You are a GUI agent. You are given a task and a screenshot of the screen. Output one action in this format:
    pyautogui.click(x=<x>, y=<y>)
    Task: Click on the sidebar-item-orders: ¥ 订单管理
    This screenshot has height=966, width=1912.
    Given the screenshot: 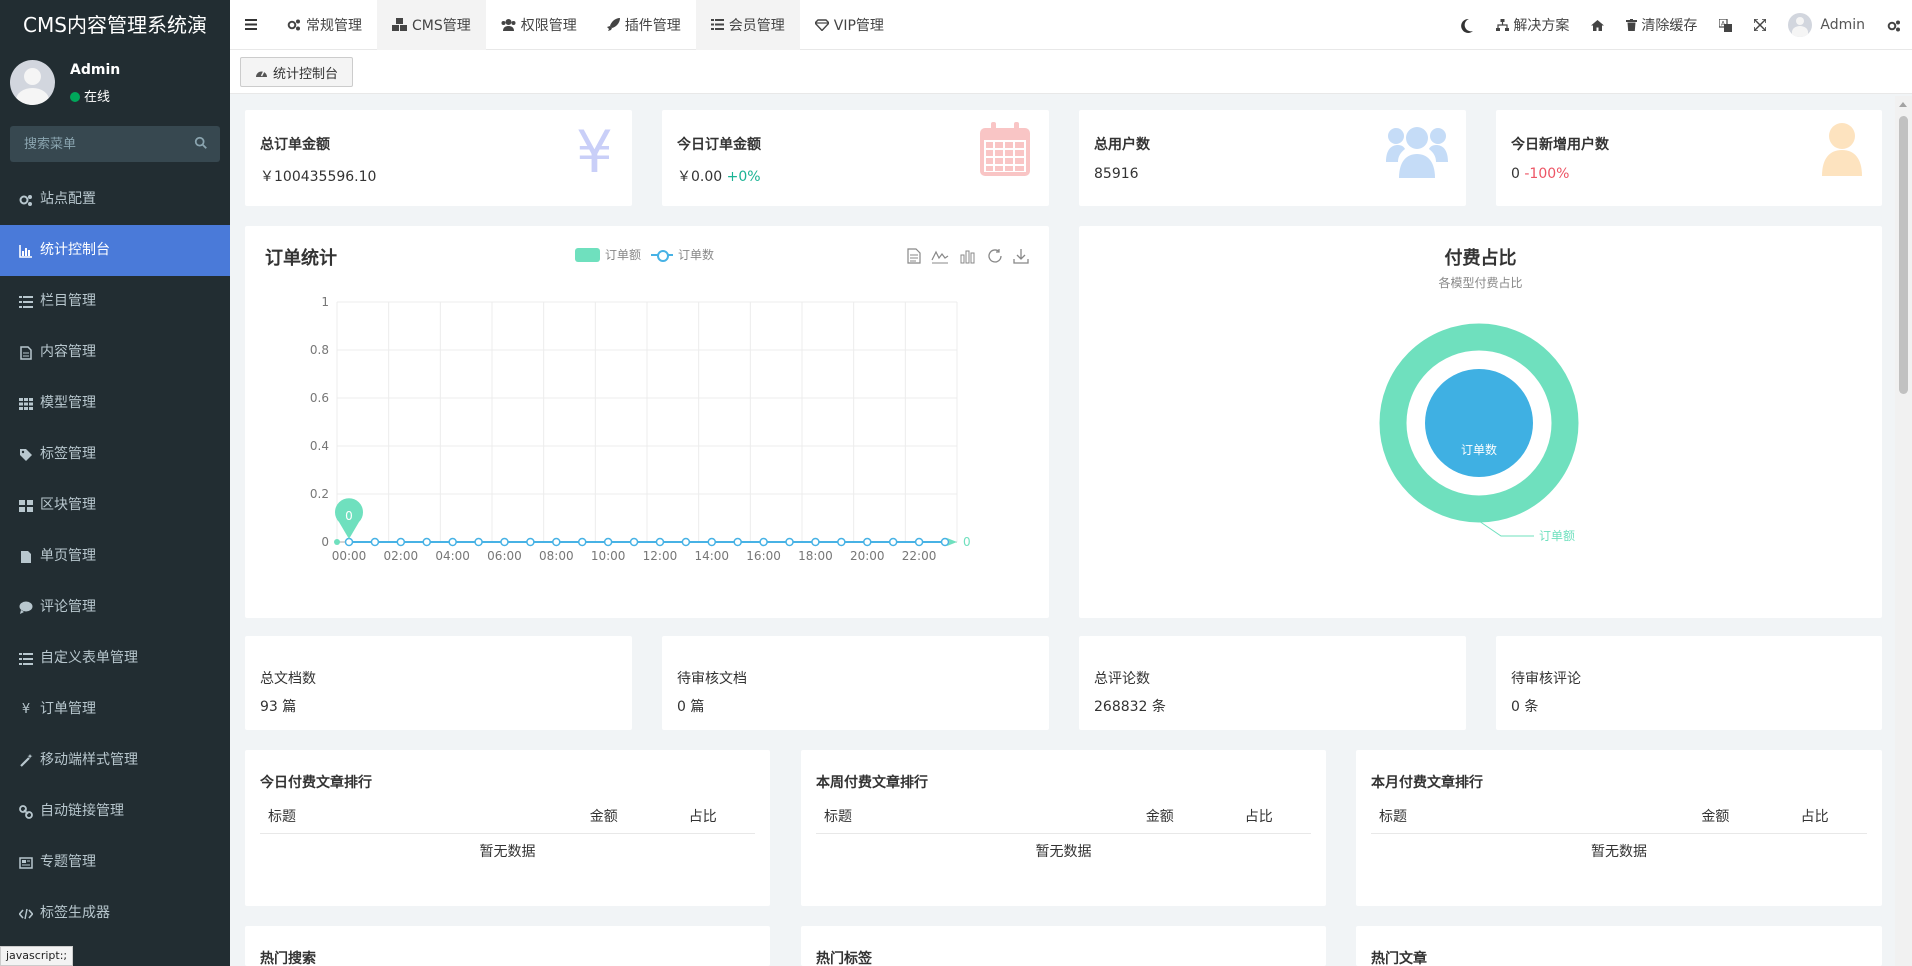 What is the action you would take?
    pyautogui.click(x=115, y=709)
    